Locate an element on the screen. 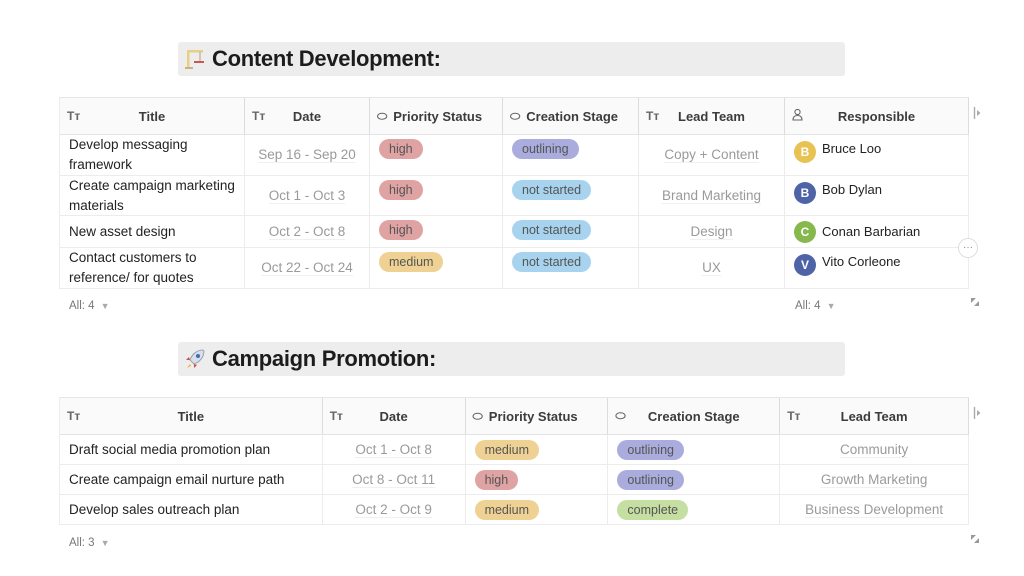  cell-lead-team: Copy + Content is located at coordinates (712, 155).